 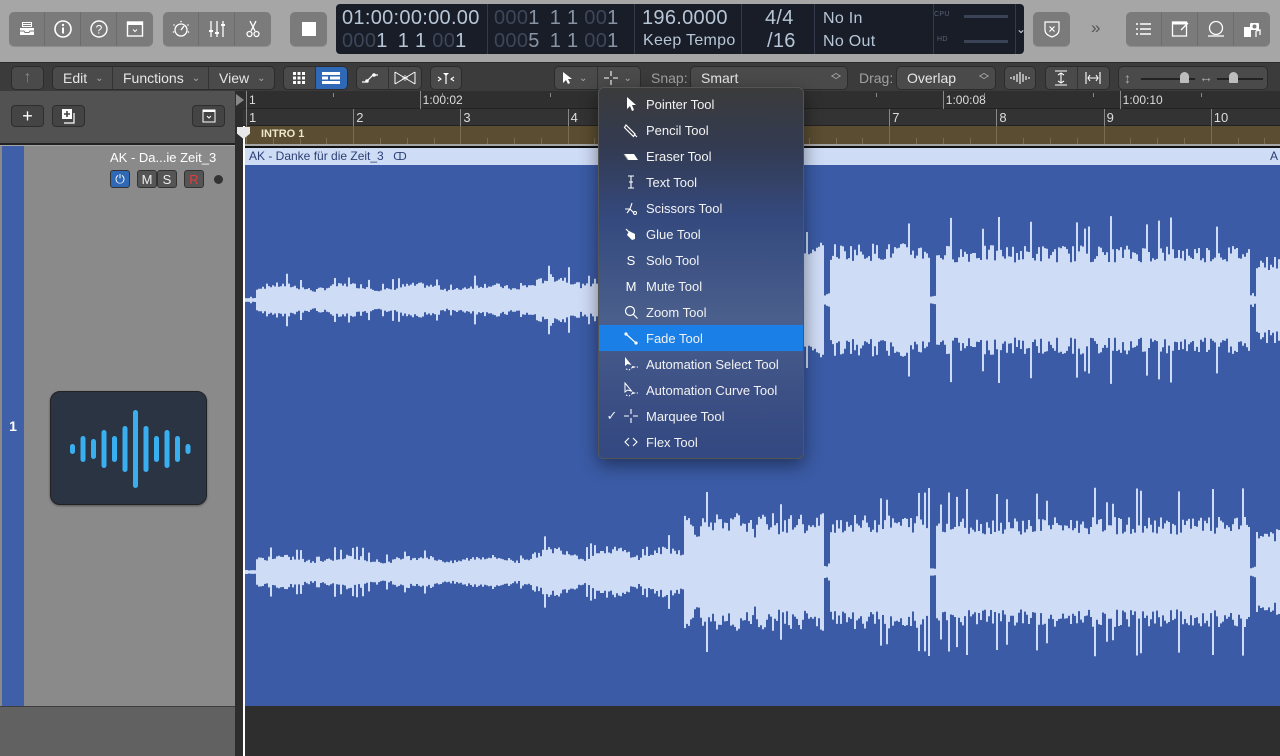 What do you see at coordinates (561, 29) in the screenshot?
I see `lcd-locators-cell: 0001 1 1 001 0005 1 1 001` at bounding box center [561, 29].